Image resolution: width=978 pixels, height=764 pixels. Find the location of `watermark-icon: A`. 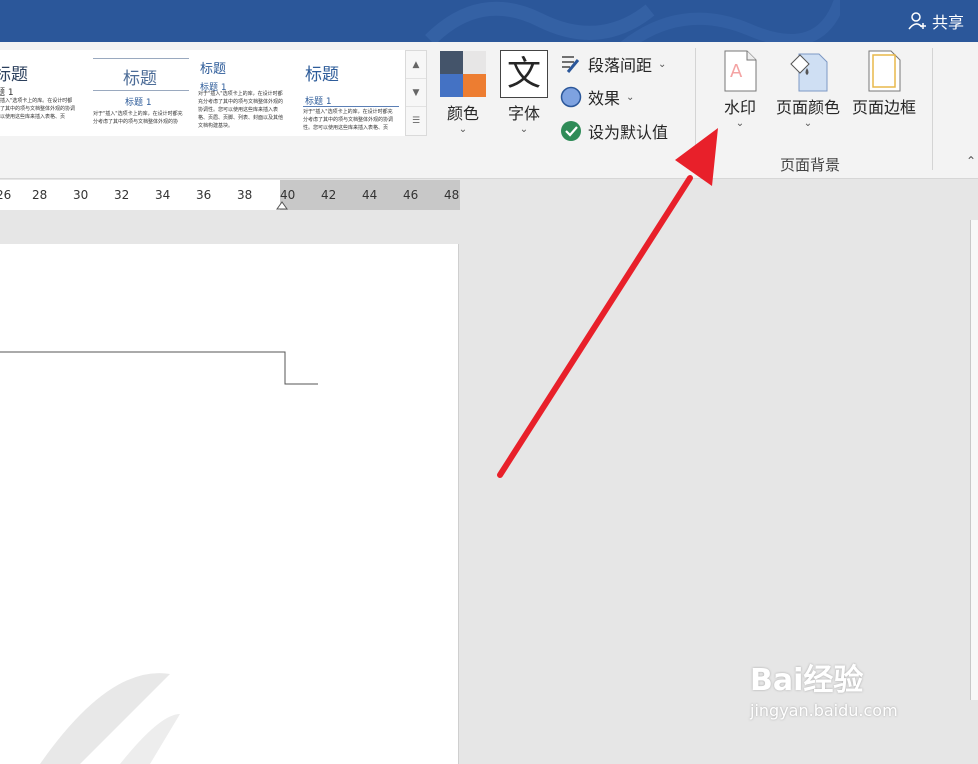

watermark-icon: A is located at coordinates (740, 71).